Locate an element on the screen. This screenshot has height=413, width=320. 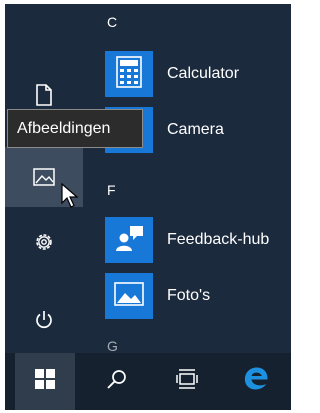
app-photos: Foto's is located at coordinates (198, 296).